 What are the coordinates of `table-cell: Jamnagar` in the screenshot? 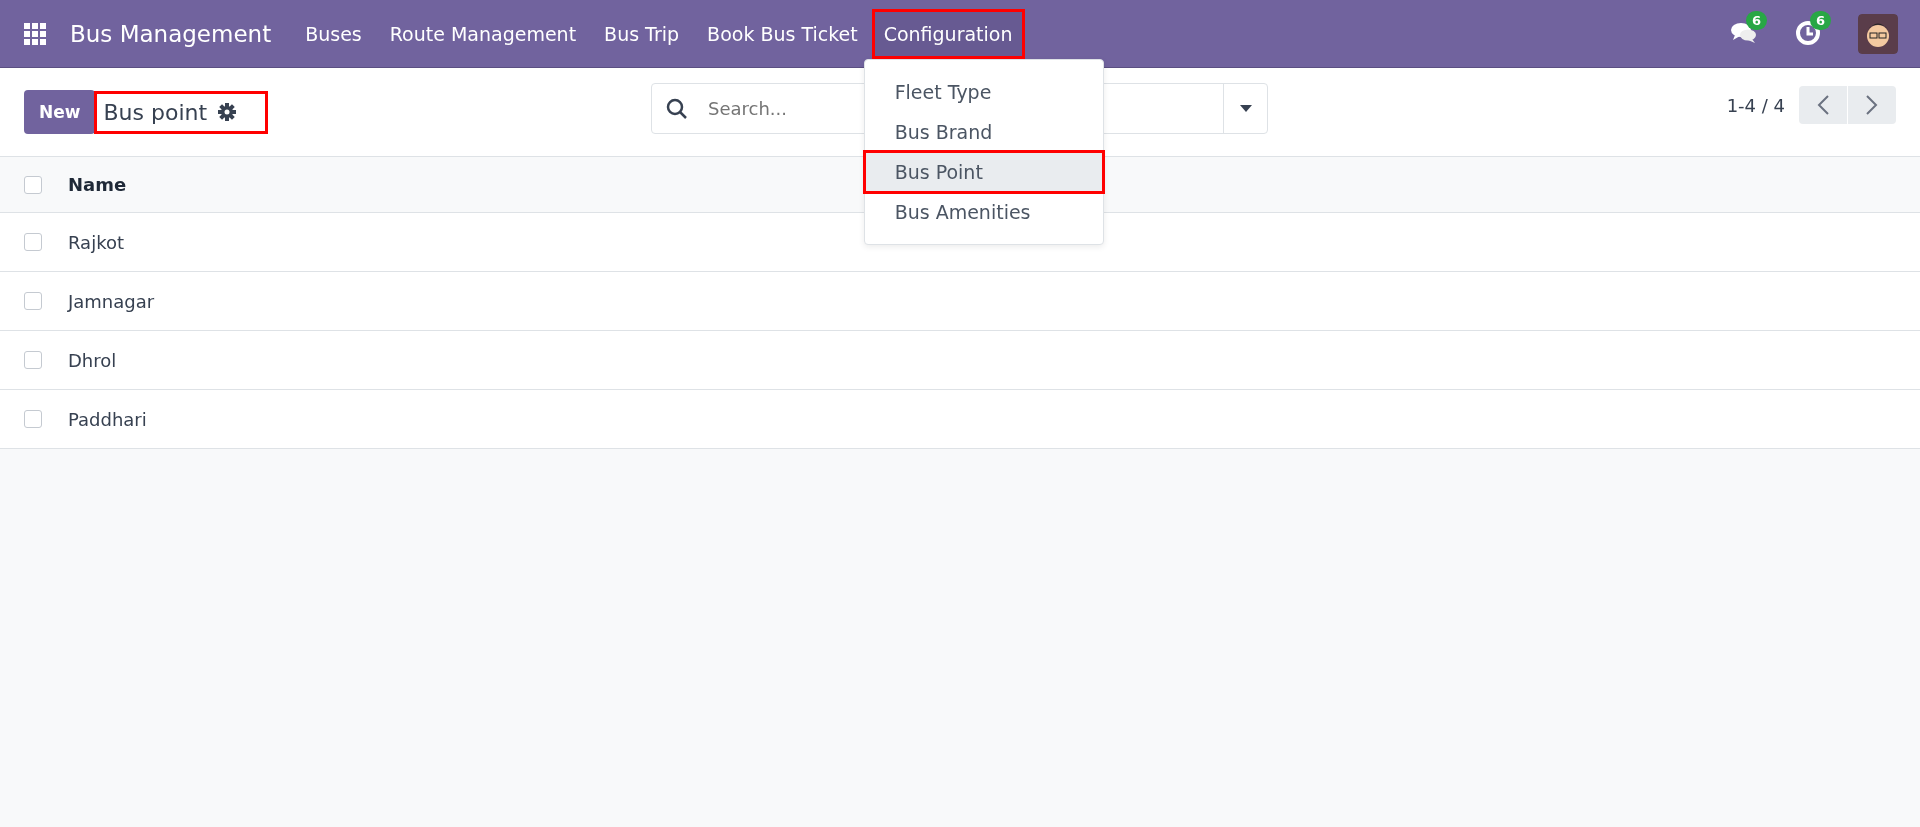 It's located at (111, 301).